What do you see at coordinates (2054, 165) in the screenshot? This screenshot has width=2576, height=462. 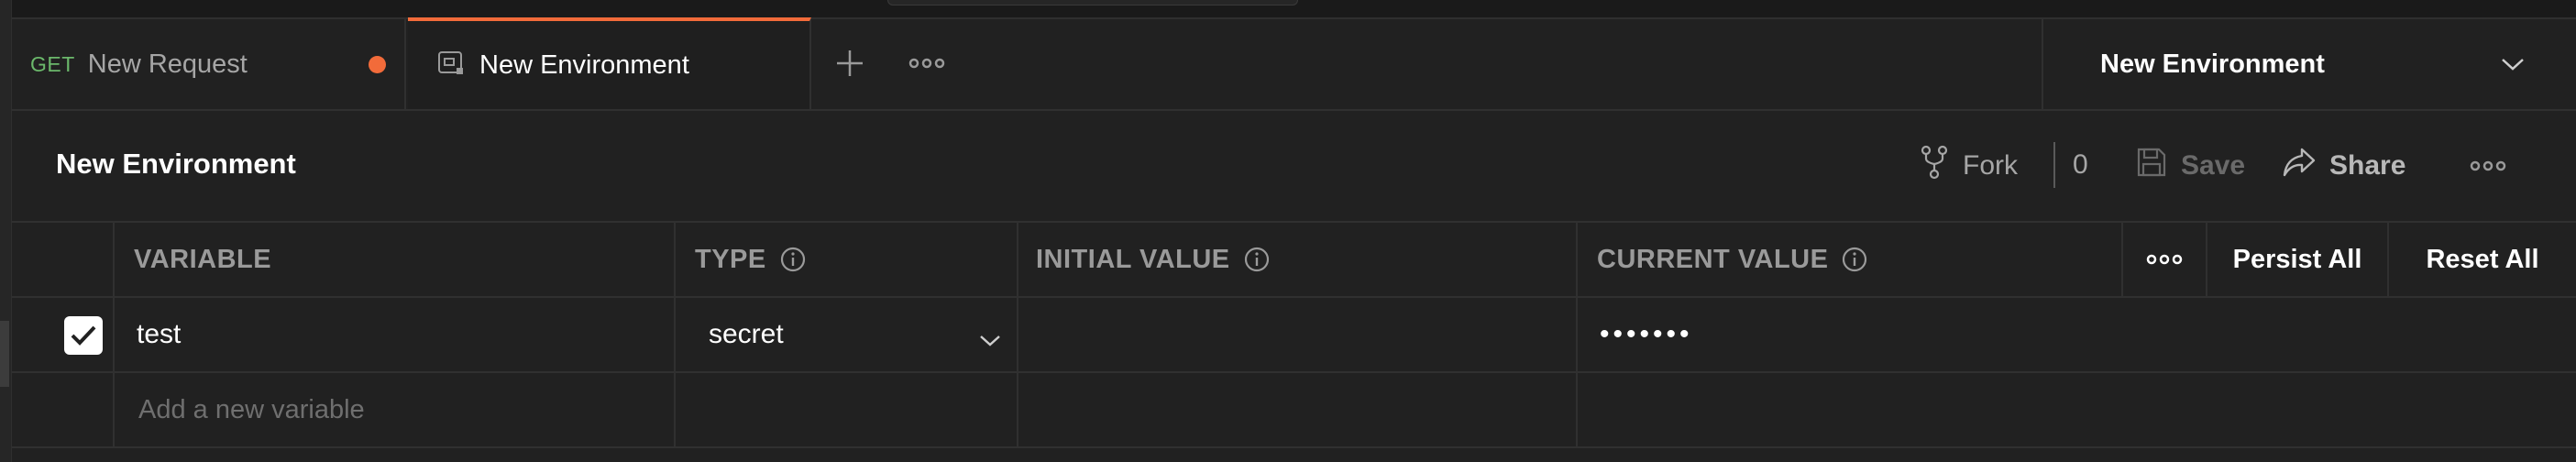 I see `fork-divider` at bounding box center [2054, 165].